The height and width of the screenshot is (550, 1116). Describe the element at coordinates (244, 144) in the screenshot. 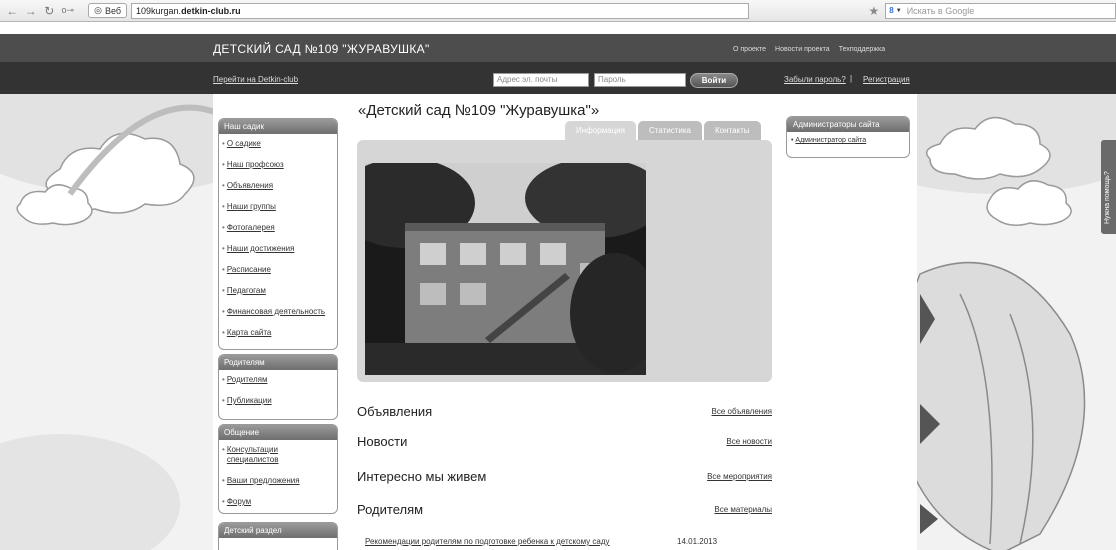

I see `menu-item-label: О садике` at that location.